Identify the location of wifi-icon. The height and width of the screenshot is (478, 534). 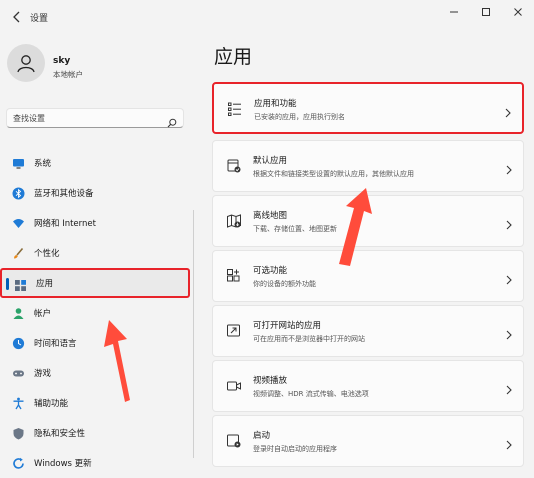
(18, 223).